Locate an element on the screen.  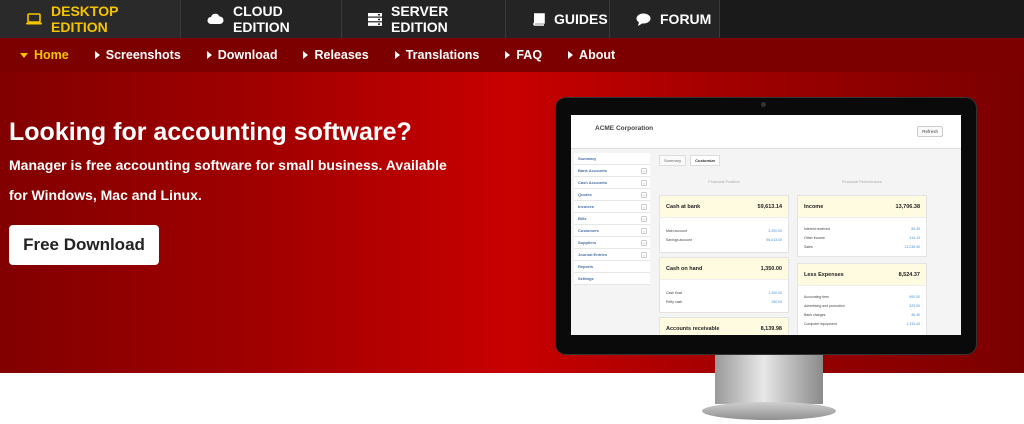
sidebar-item: Journal Entries › is located at coordinates (612, 255).